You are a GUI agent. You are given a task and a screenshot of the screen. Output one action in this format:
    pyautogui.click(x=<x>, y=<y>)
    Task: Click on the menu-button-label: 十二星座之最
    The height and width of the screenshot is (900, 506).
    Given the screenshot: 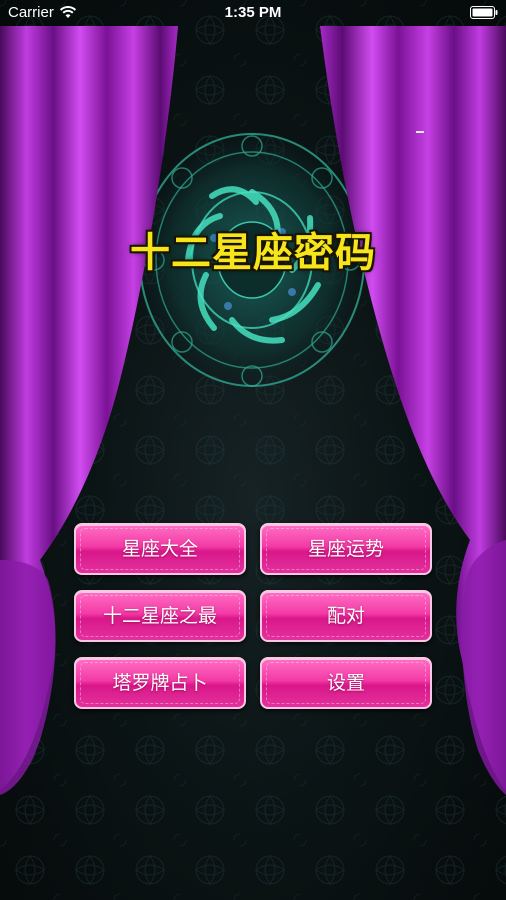 What is the action you would take?
    pyautogui.click(x=159, y=616)
    